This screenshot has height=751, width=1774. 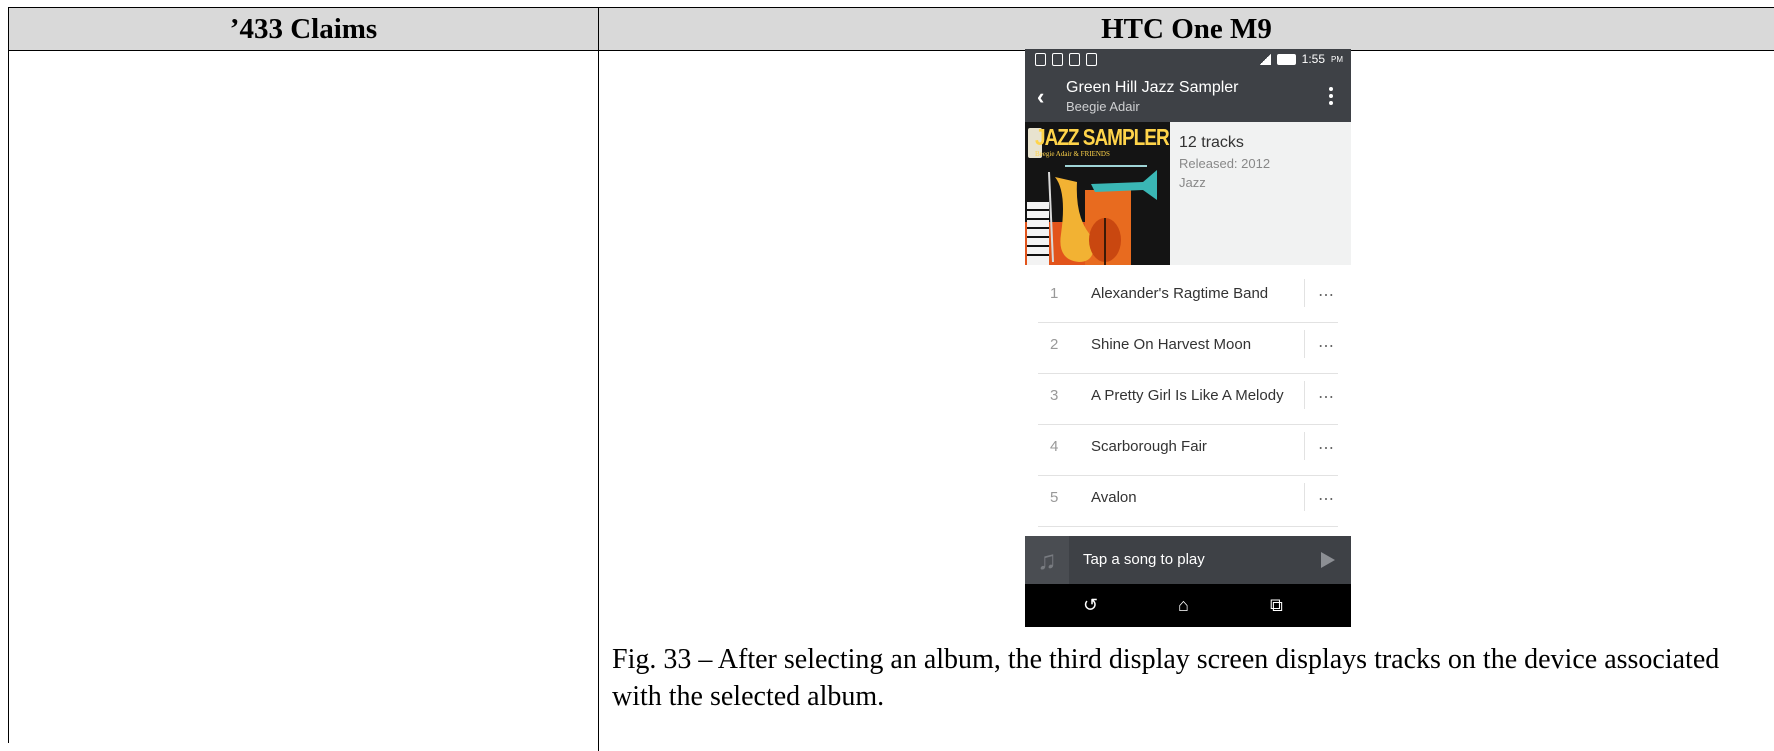 I want to click on app-bar: ‹ Green Hill Jazz Sampler Beegie Adair, so click(x=1188, y=97).